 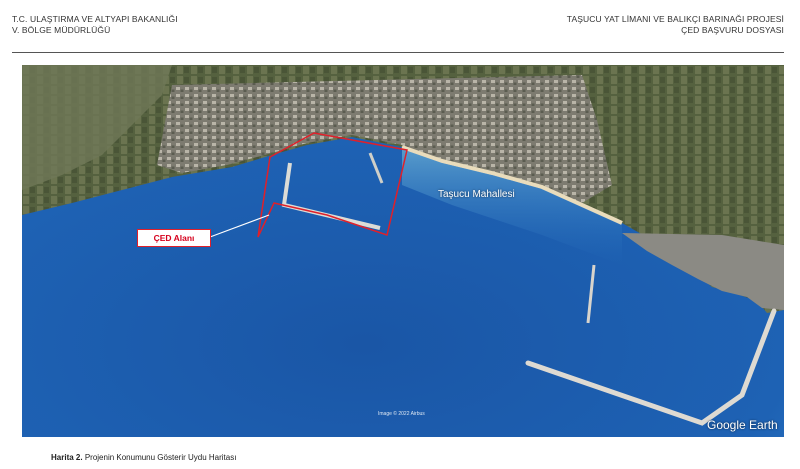 What do you see at coordinates (476, 194) in the screenshot?
I see `place-label-tasucu: Taşucu Mahallesi` at bounding box center [476, 194].